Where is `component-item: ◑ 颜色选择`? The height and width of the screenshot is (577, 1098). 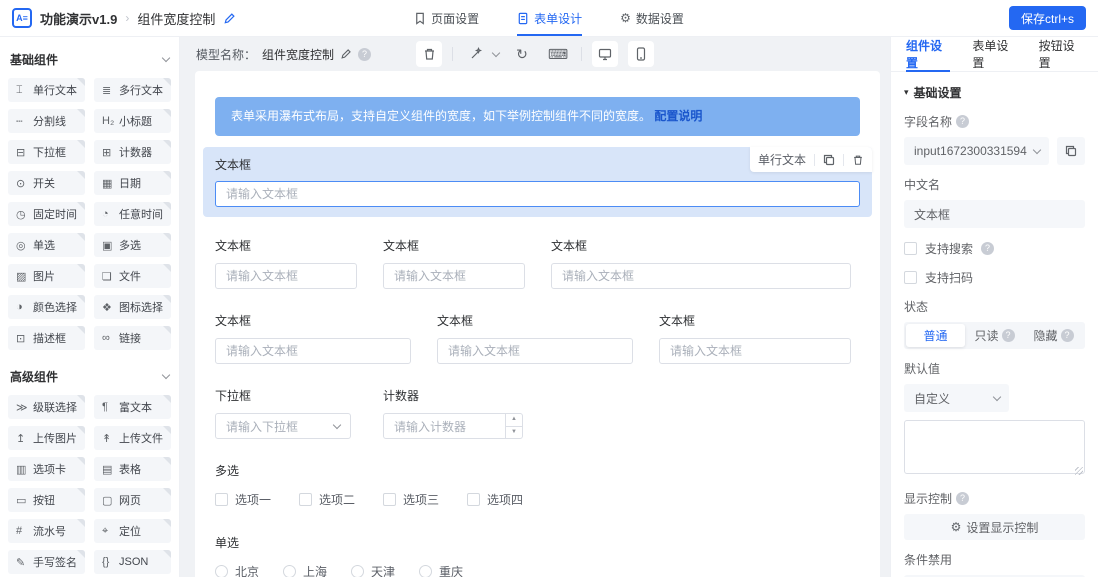
component-item: ◑ 颜色选择 is located at coordinates (46, 307).